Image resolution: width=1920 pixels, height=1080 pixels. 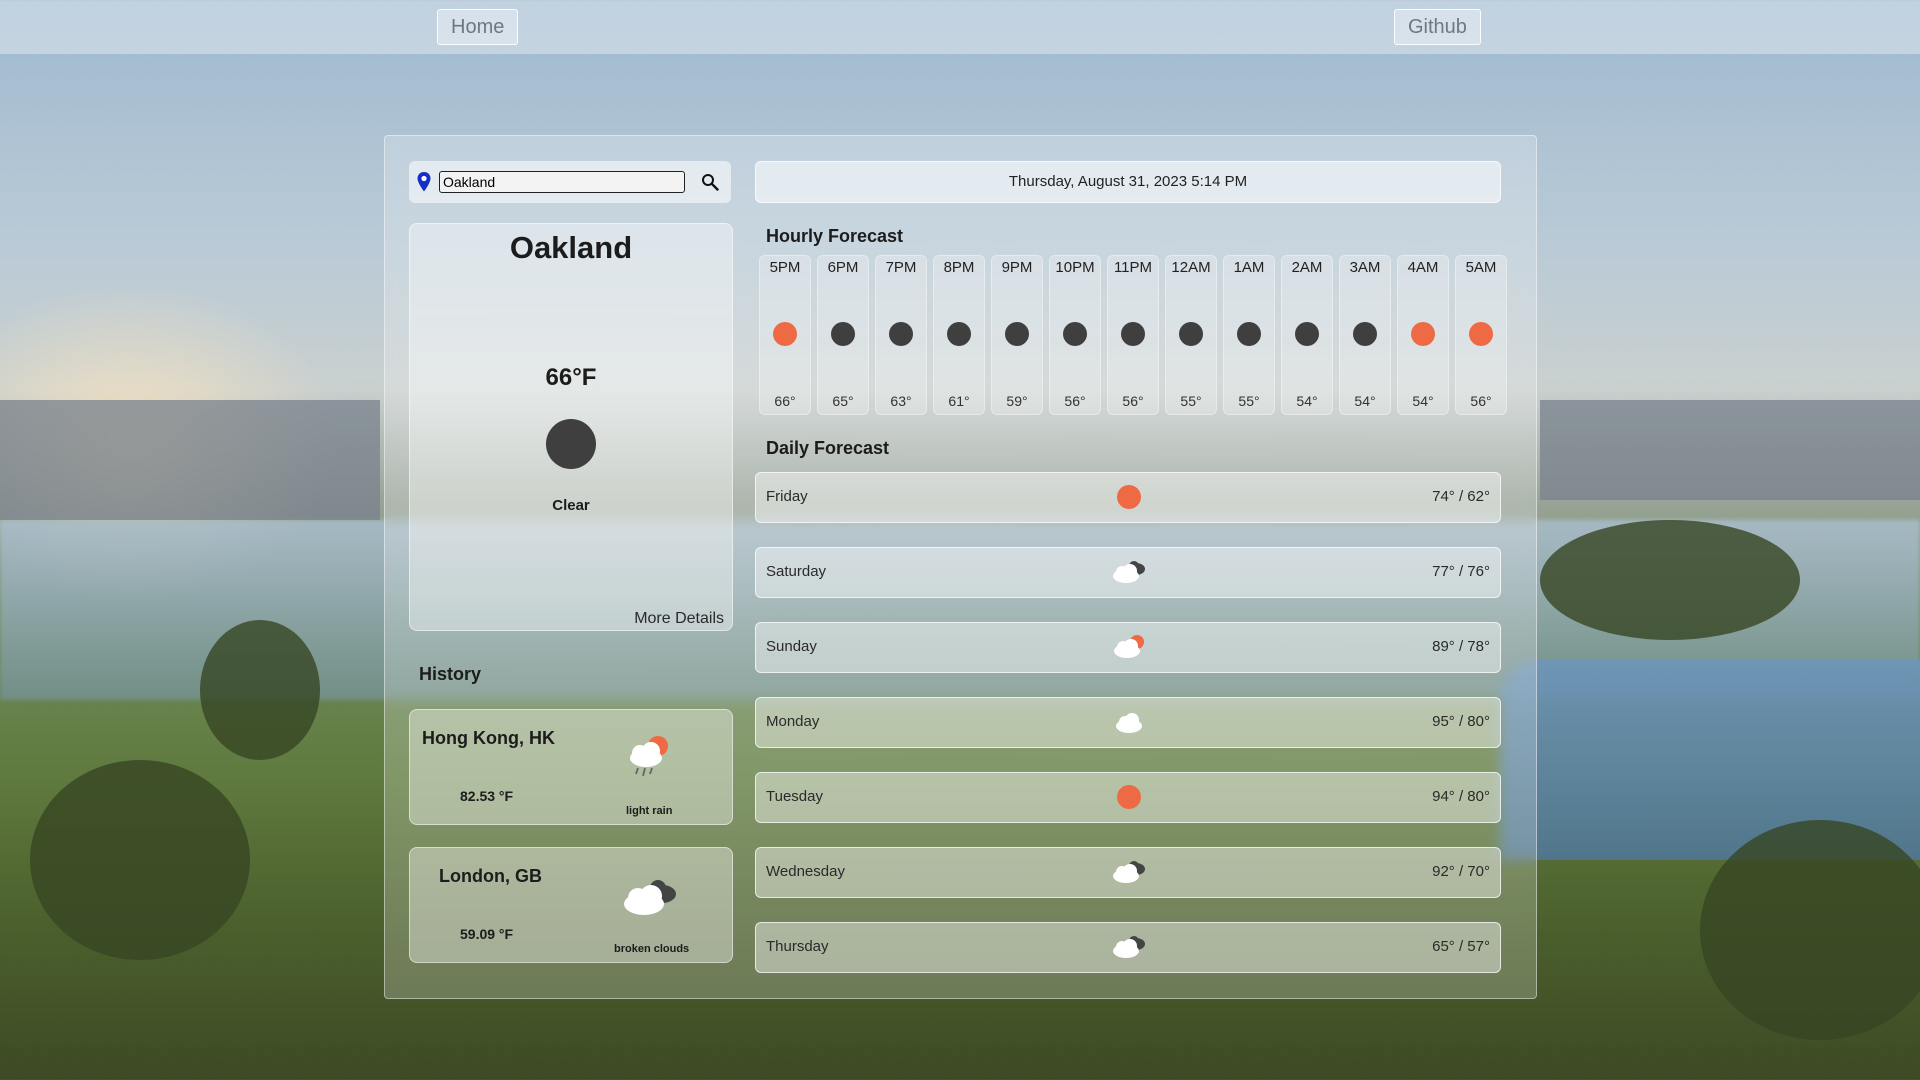 I want to click on hourly-item: 2AM 54°, so click(x=1307, y=335).